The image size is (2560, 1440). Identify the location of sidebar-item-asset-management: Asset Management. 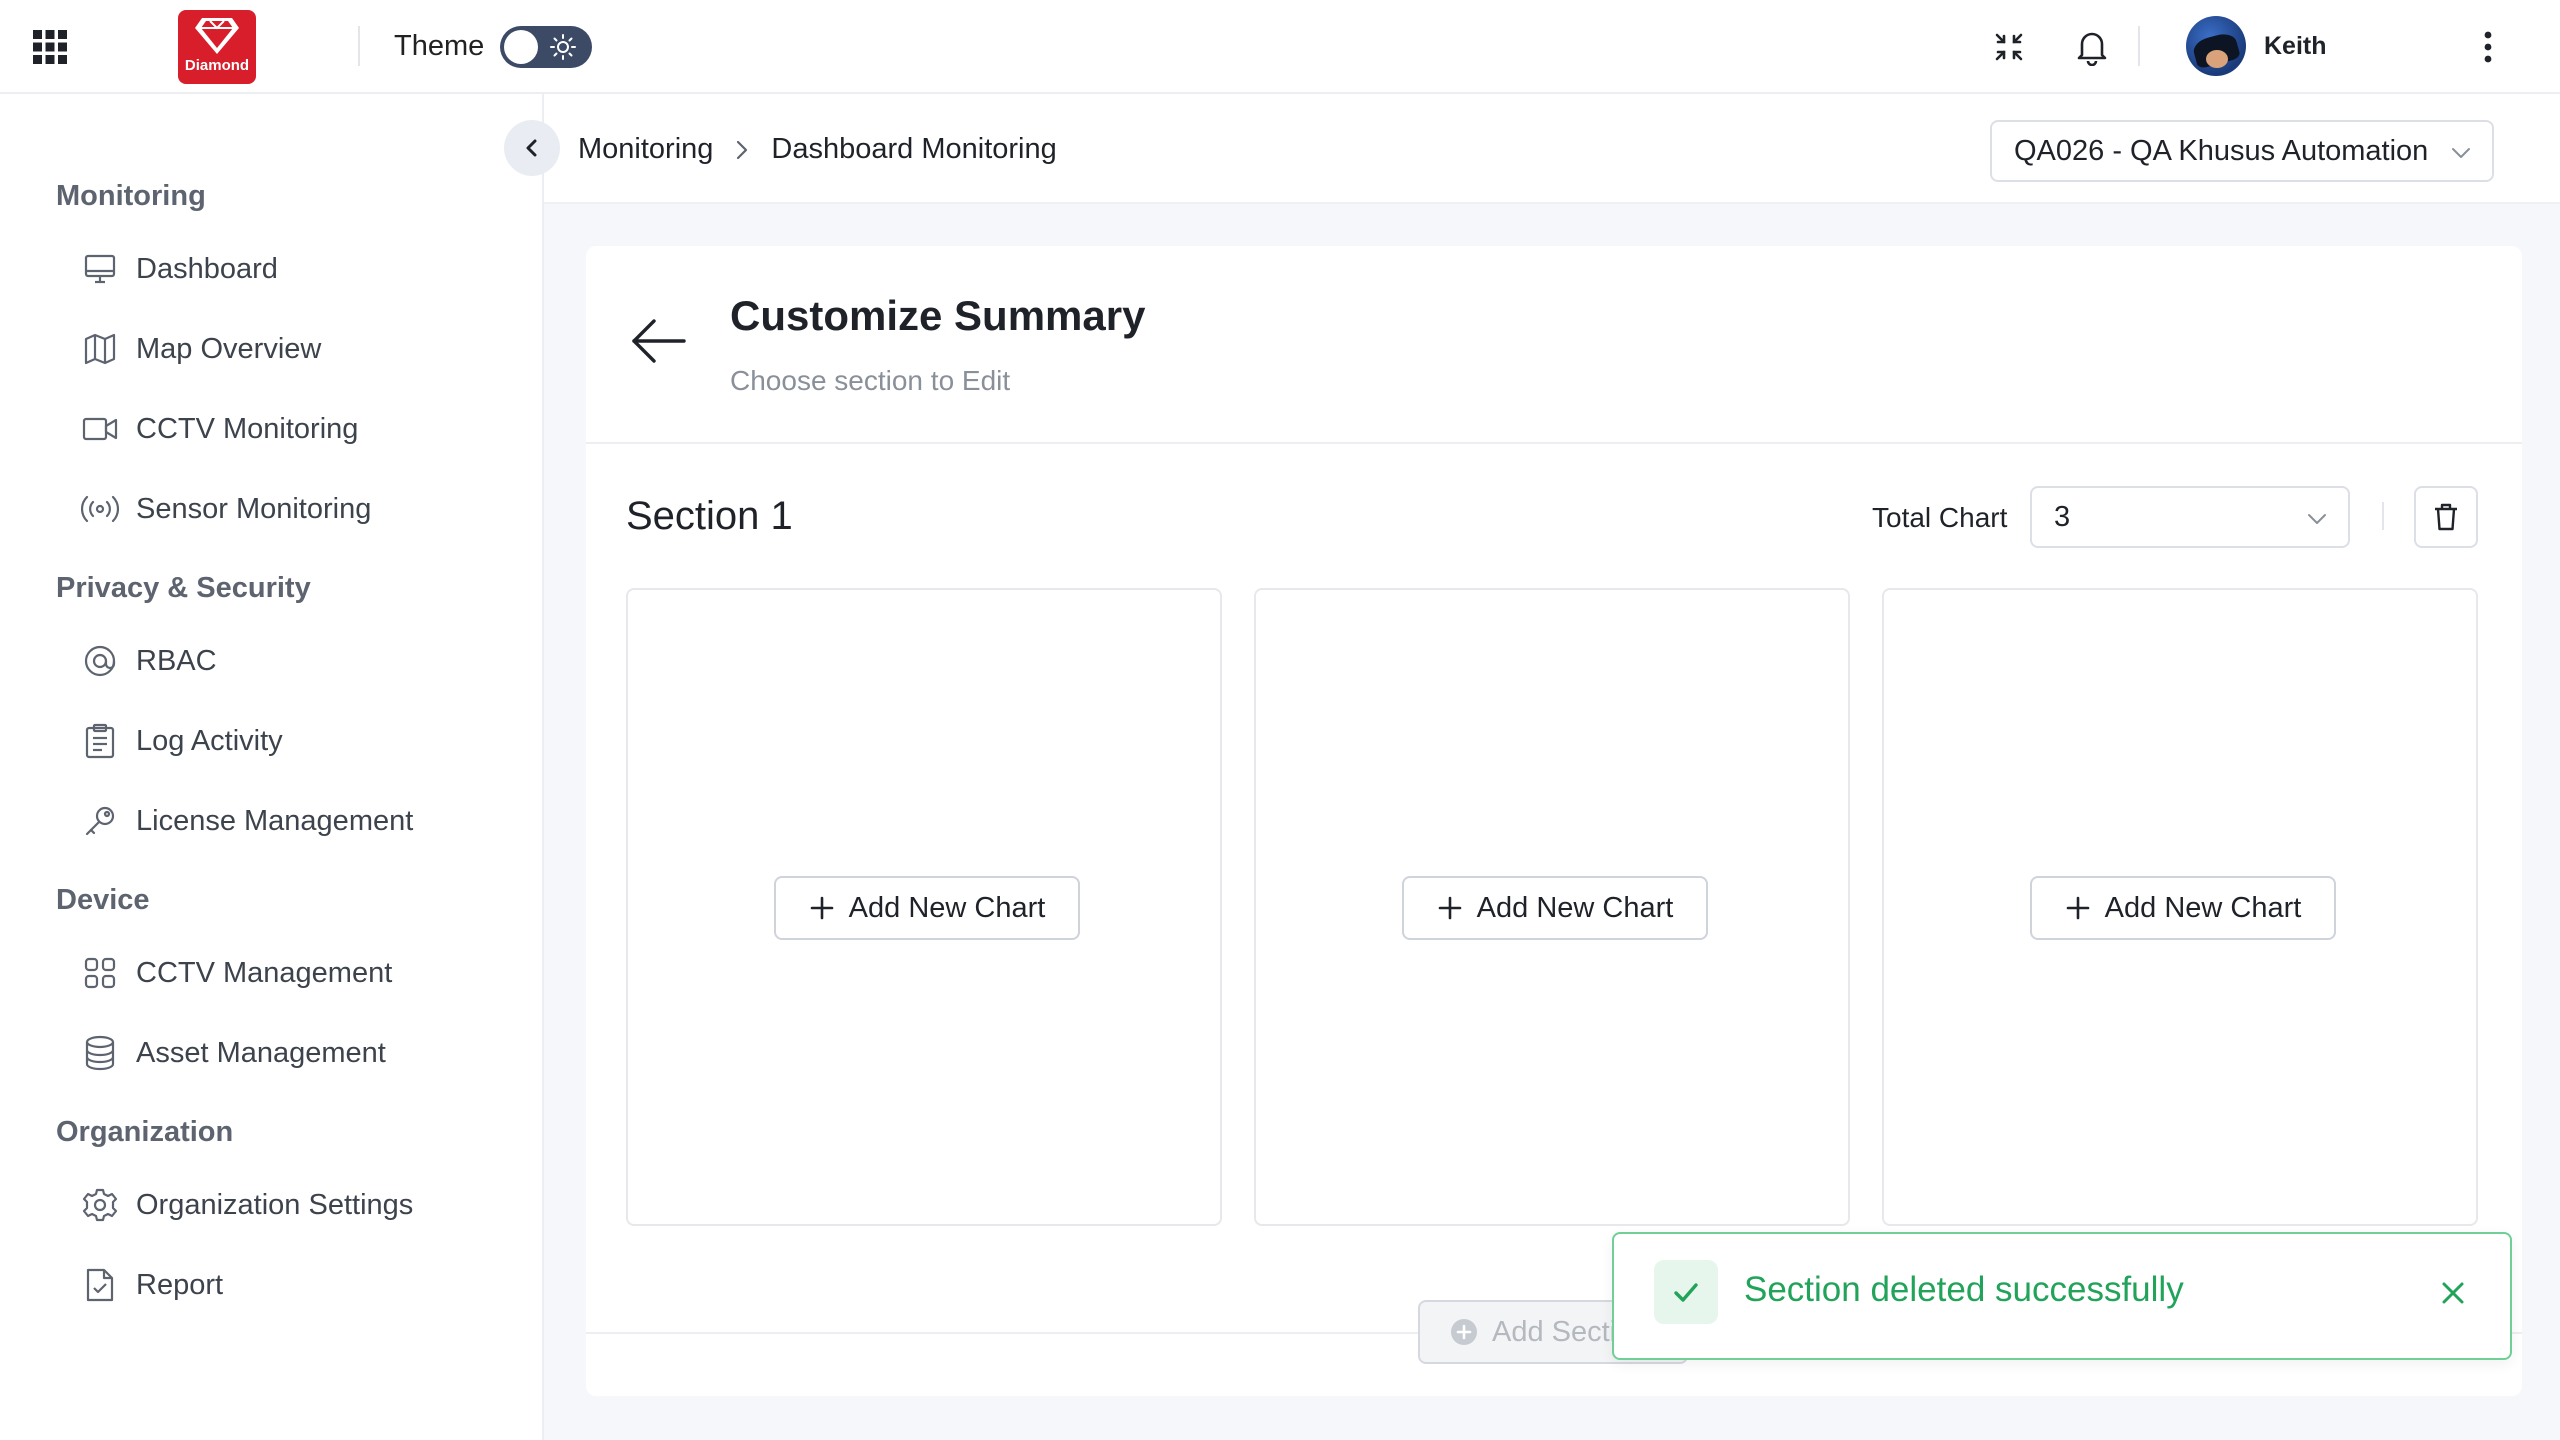
(300, 1053).